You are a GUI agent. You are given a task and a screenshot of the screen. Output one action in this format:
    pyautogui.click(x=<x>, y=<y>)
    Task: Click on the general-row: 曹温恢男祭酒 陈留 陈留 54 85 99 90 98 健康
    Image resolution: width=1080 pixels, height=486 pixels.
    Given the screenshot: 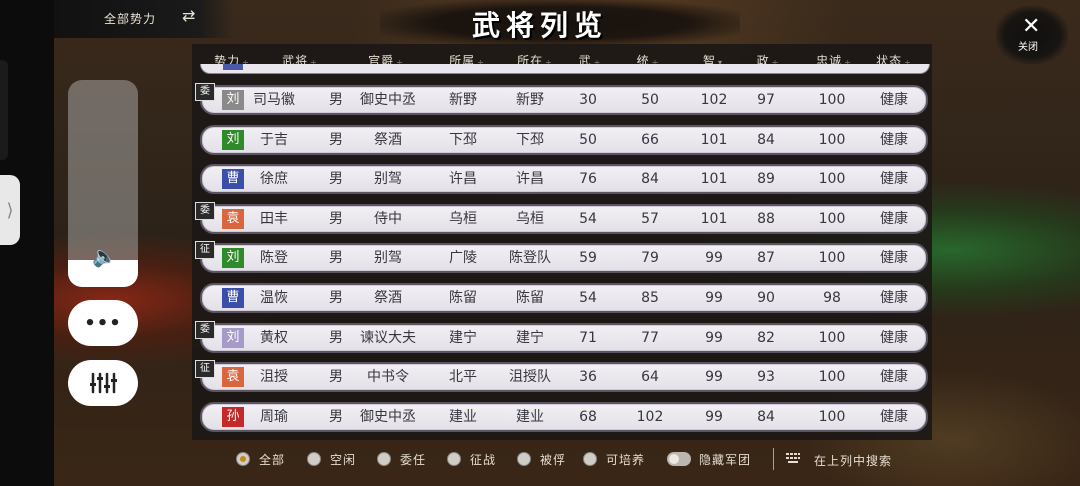 What is the action you would take?
    pyautogui.click(x=564, y=298)
    